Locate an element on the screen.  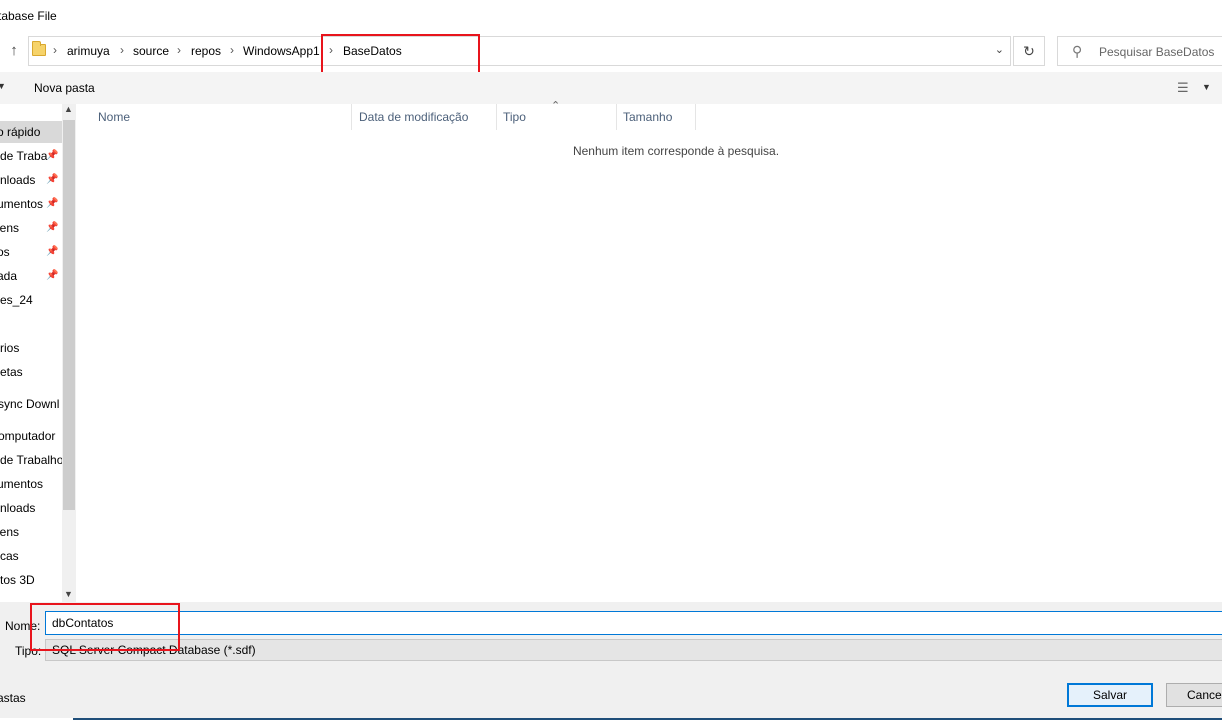
scroll-down-icon: ▼ is located at coordinates (68, 594).